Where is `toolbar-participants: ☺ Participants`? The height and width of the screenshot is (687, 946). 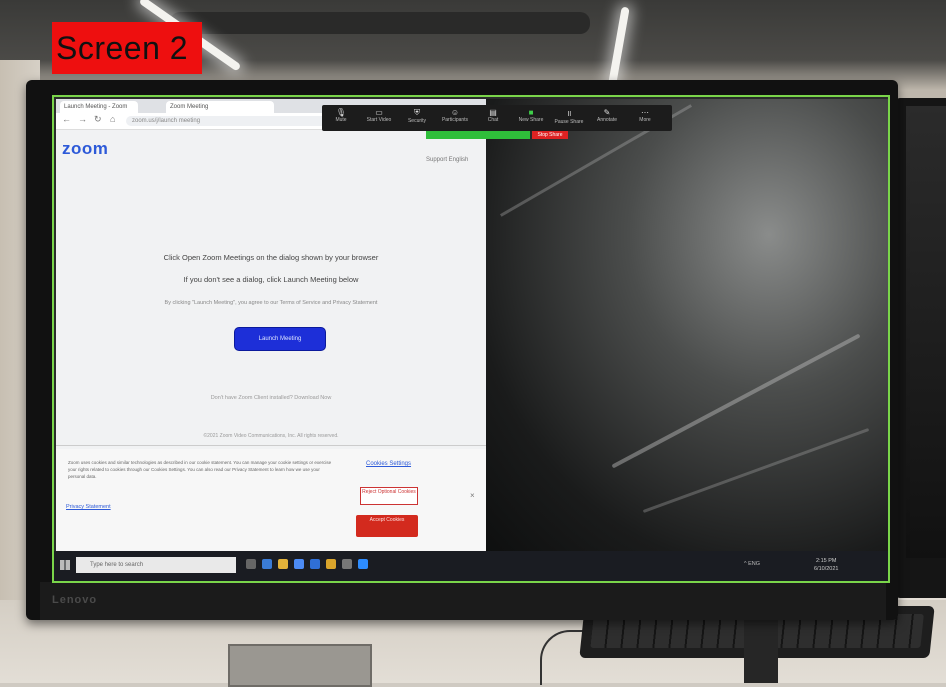 toolbar-participants: ☺ Participants is located at coordinates (455, 115).